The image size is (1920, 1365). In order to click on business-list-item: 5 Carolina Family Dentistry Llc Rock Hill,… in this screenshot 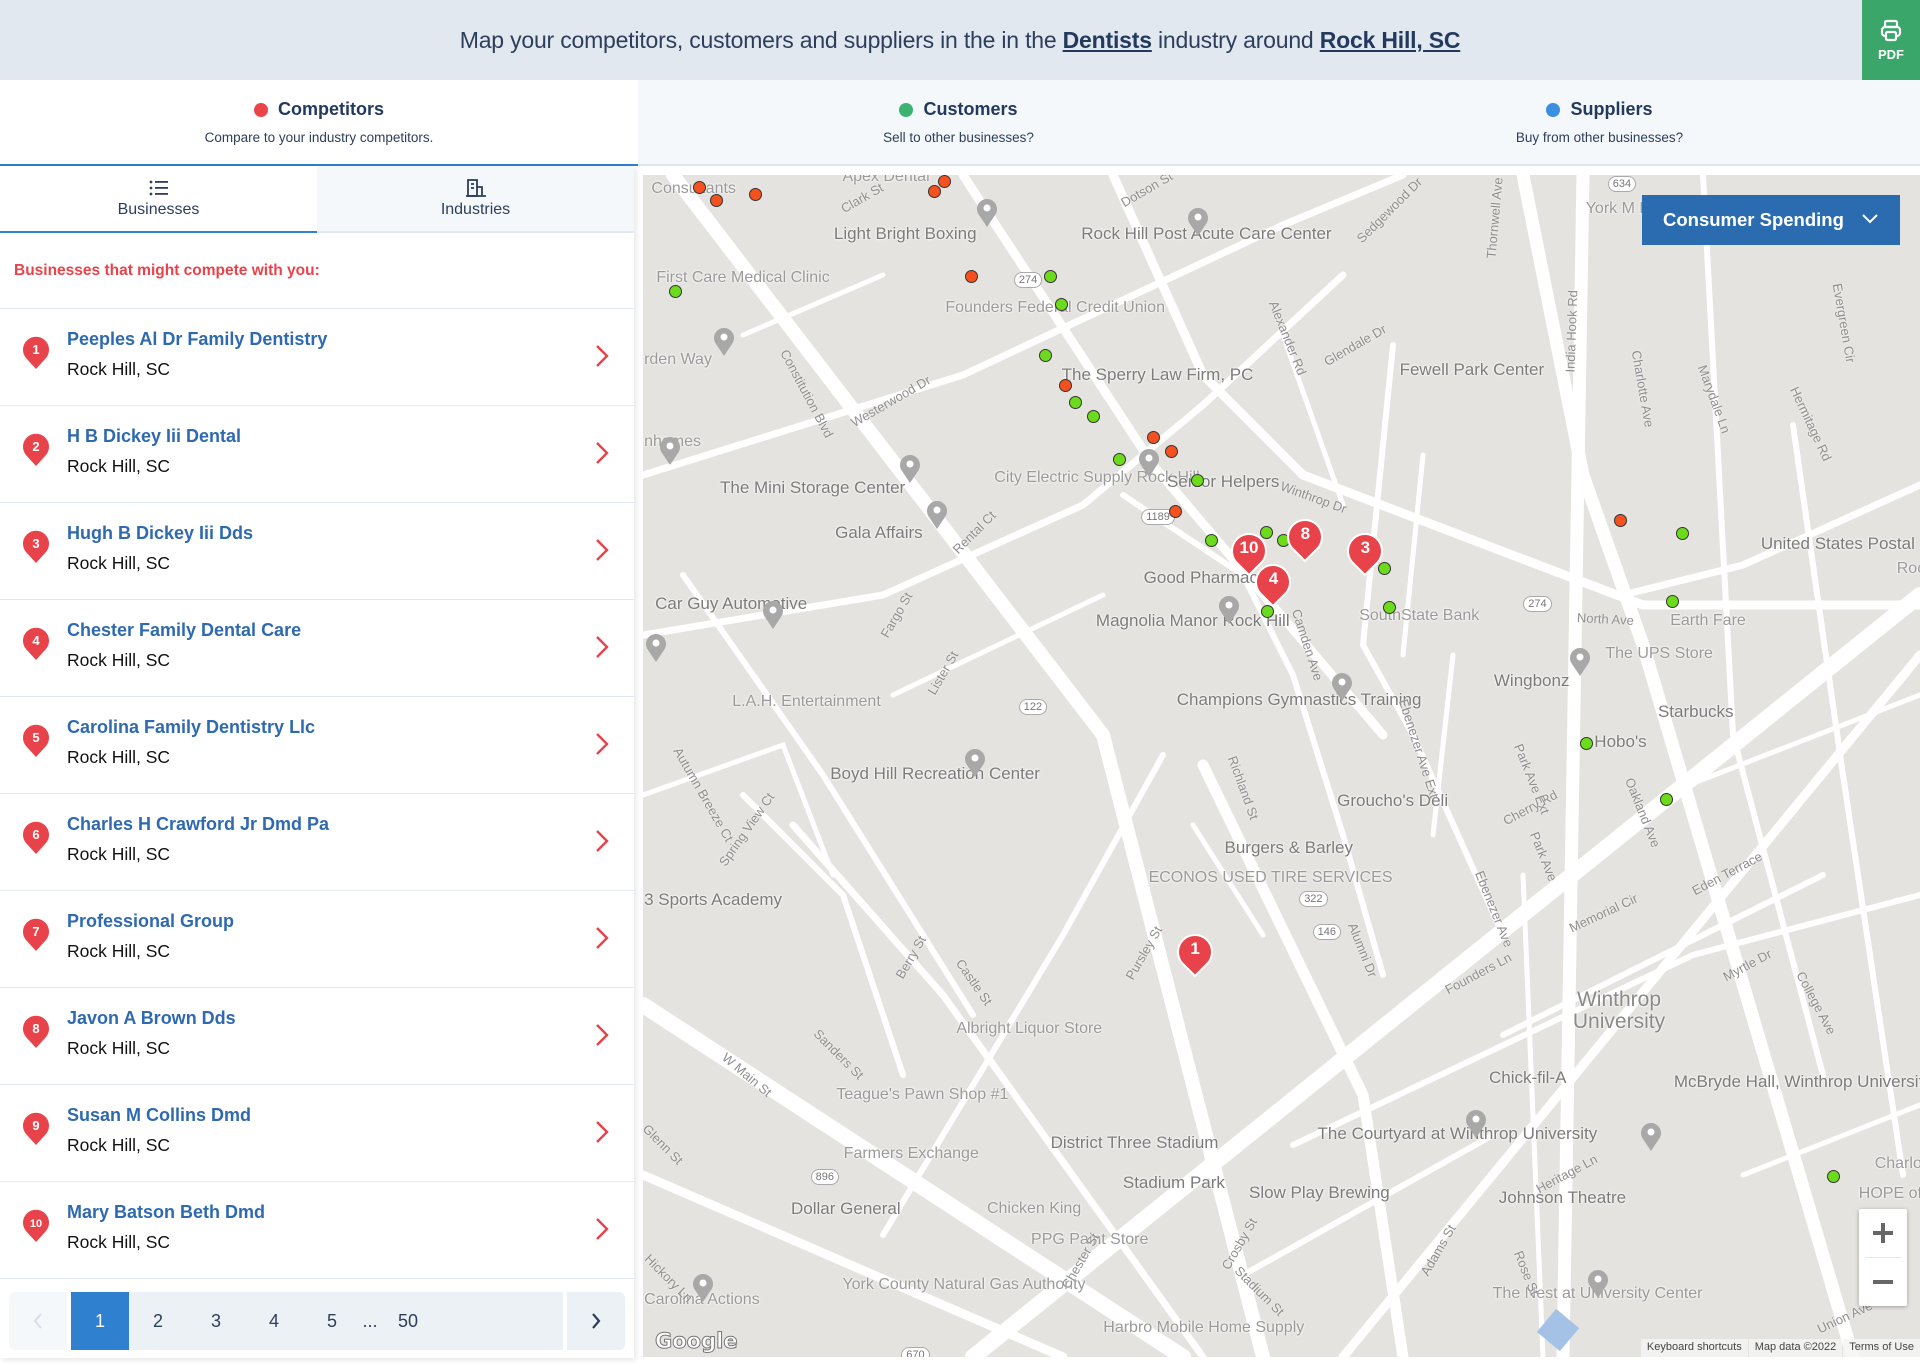, I will do `click(317, 745)`.